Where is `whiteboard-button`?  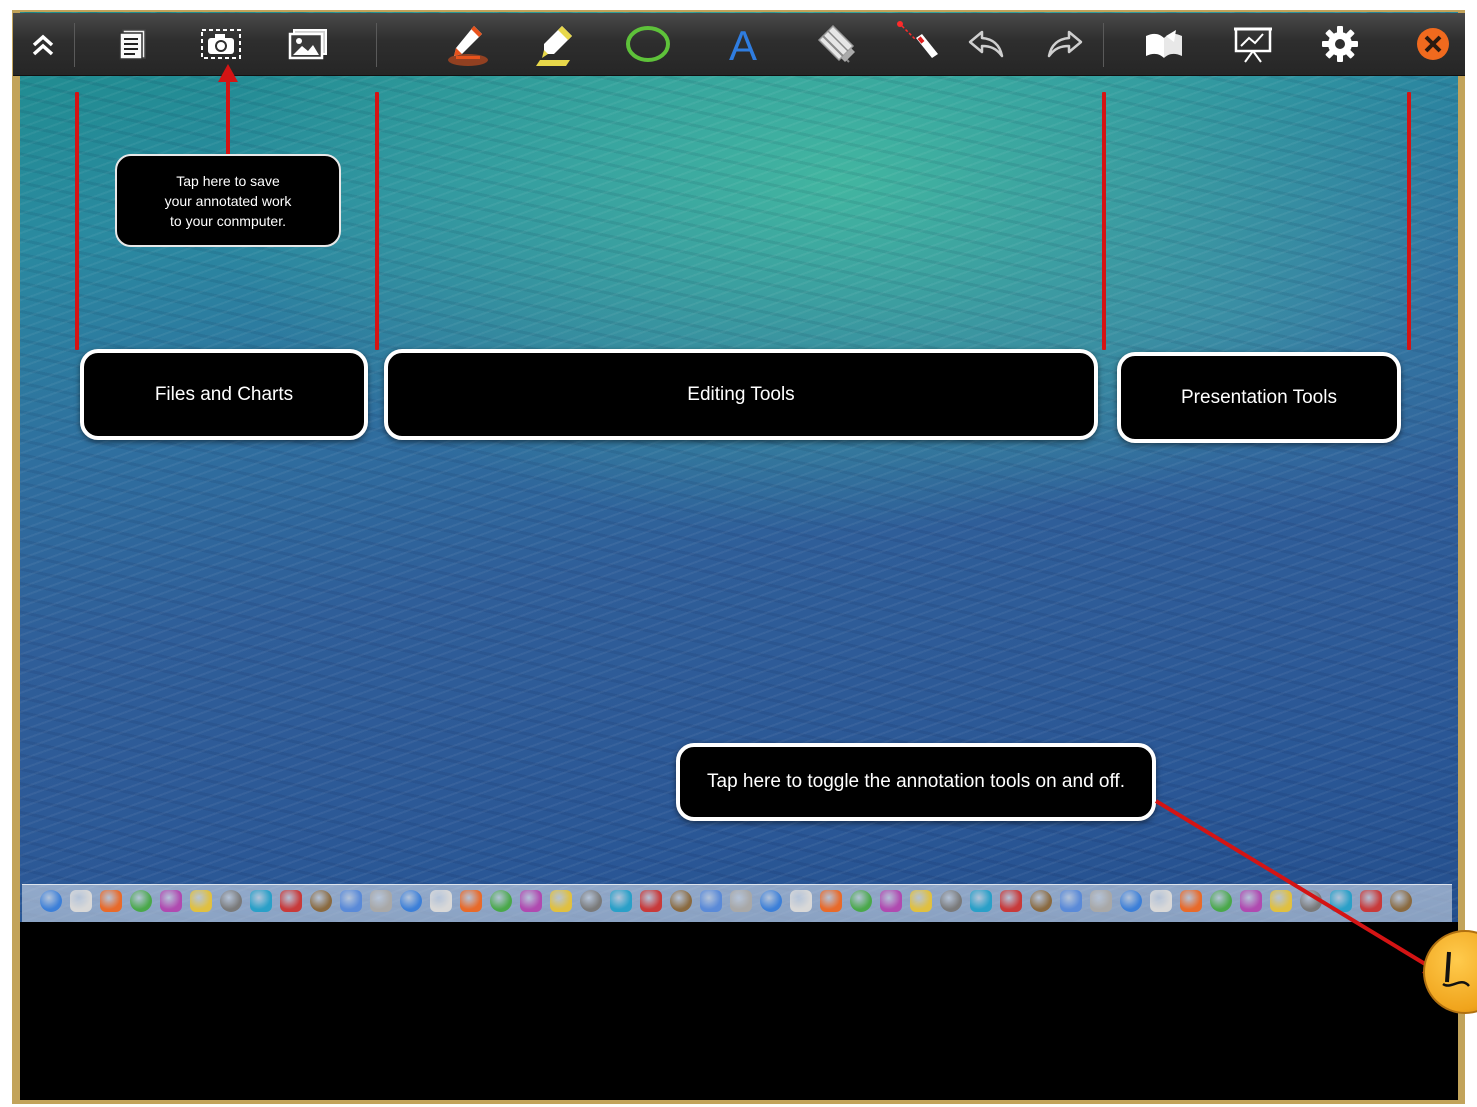
whiteboard-button is located at coordinates (1164, 44).